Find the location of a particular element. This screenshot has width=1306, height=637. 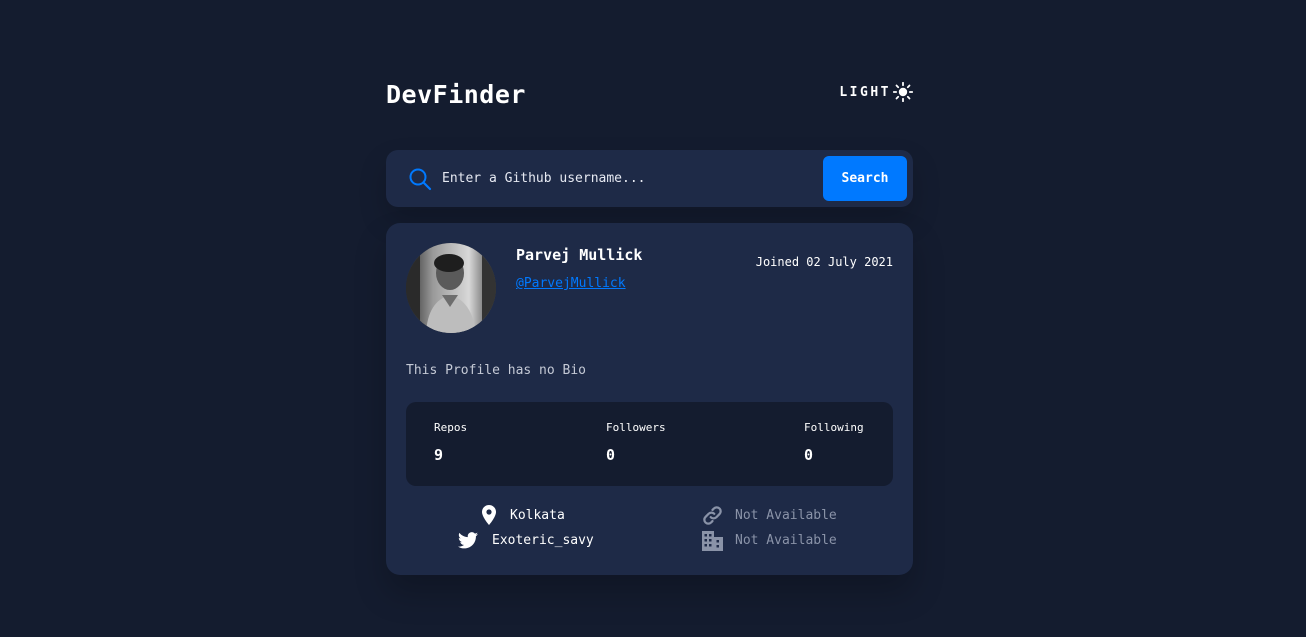

location-pin-icon is located at coordinates (489, 515).